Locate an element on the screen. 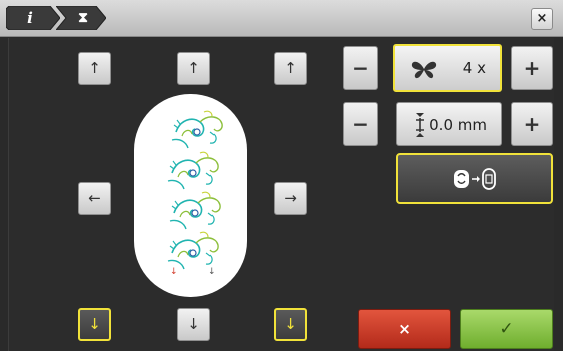 The image size is (563, 351). repeat-stitch-icon: ⧗ is located at coordinates (83, 18).